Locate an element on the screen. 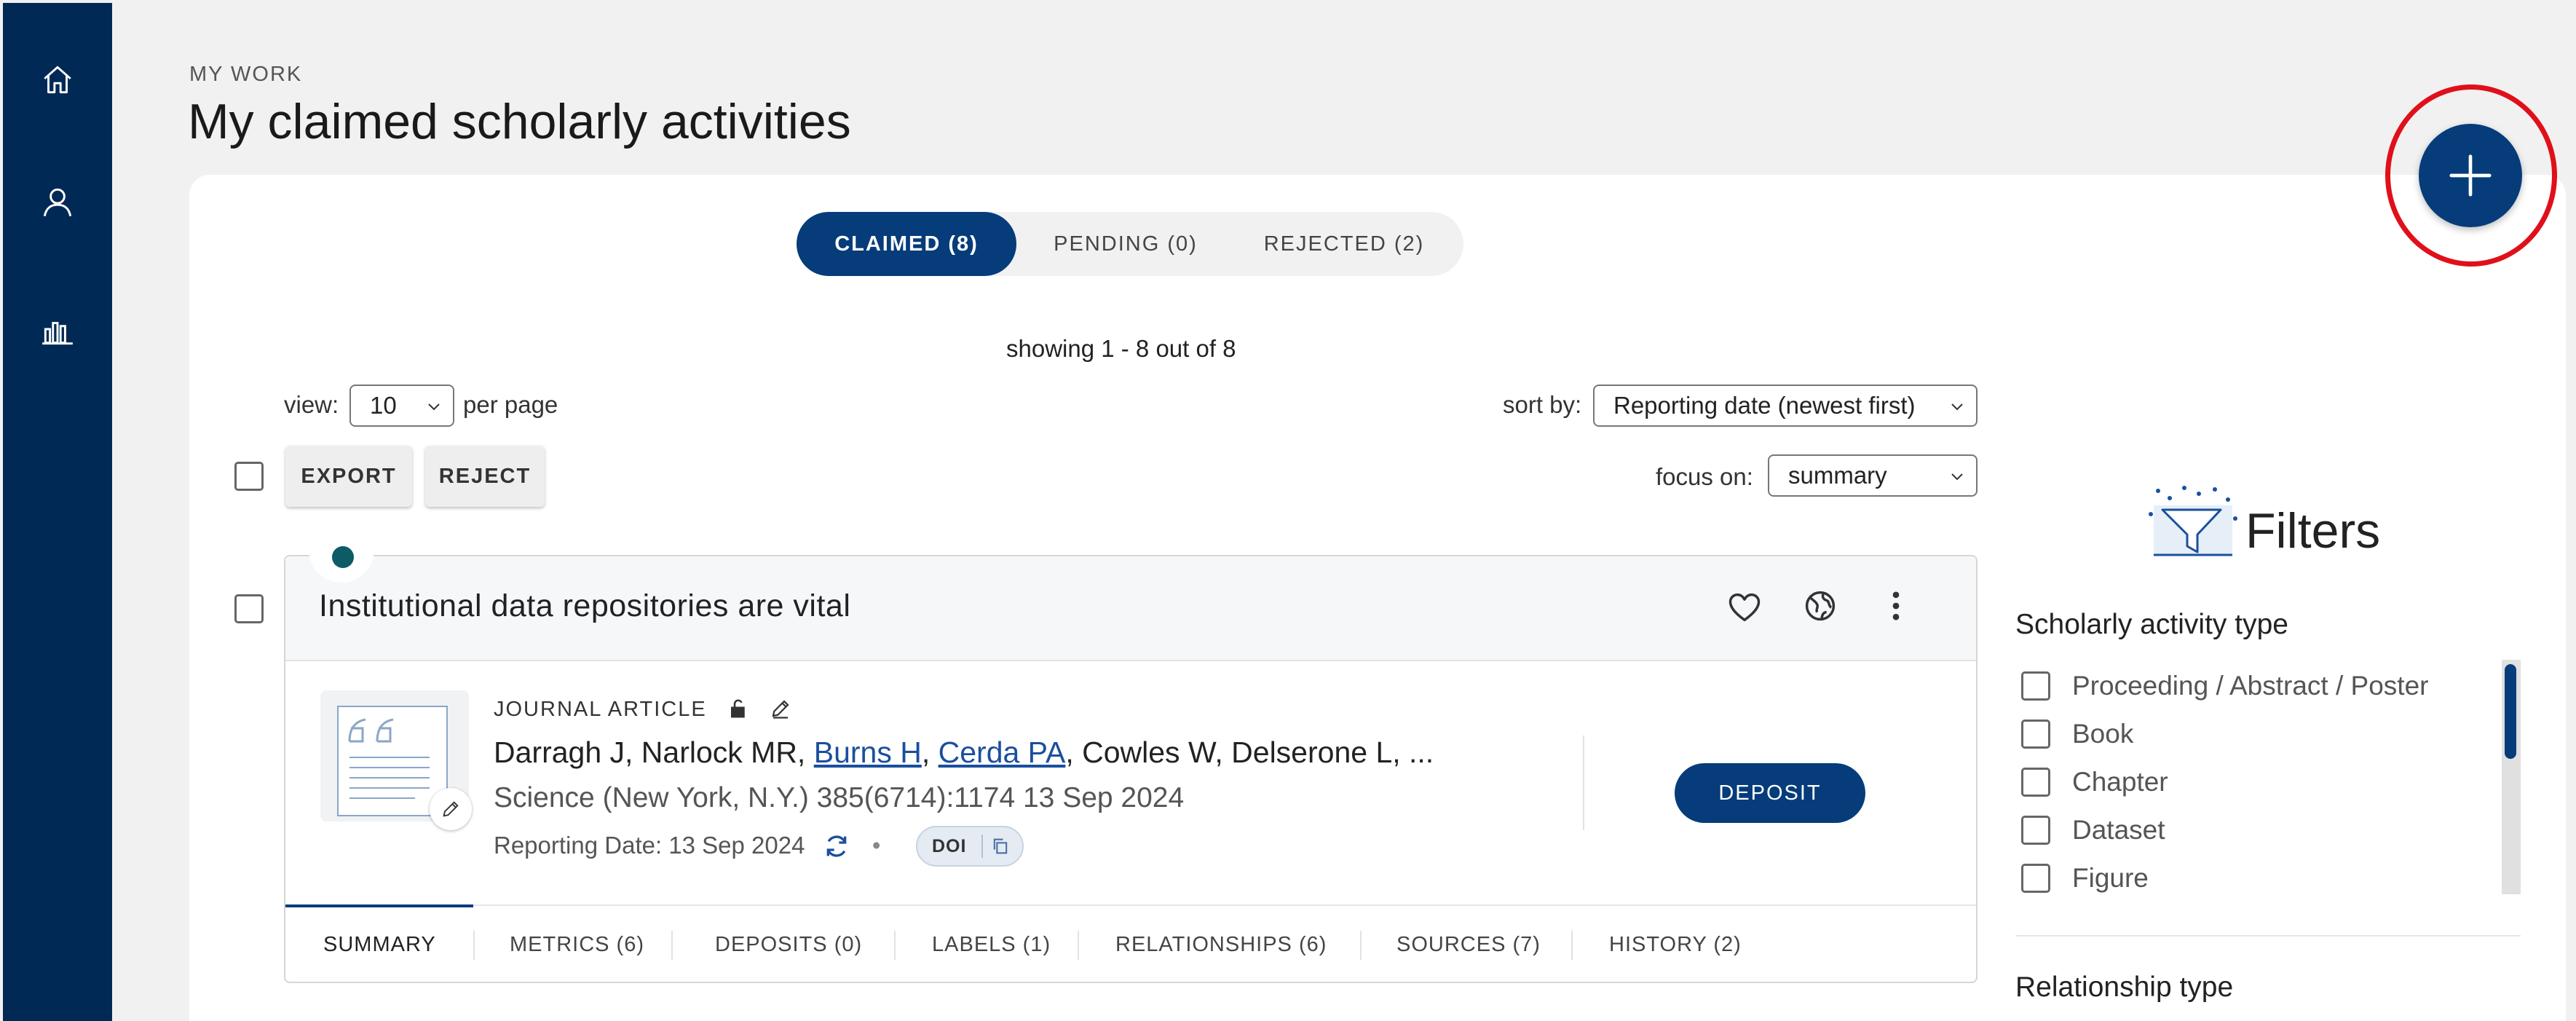  filter-option: Figure is located at coordinates (2085, 878).